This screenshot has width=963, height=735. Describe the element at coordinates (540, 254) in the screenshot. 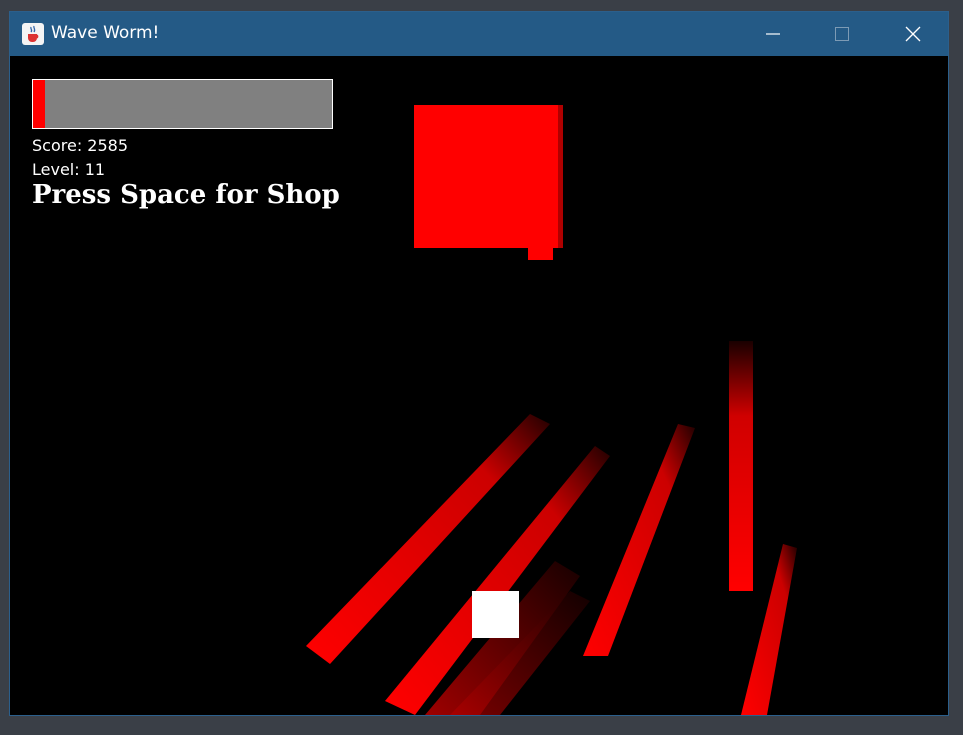

I see `enemy-box-notch` at that location.